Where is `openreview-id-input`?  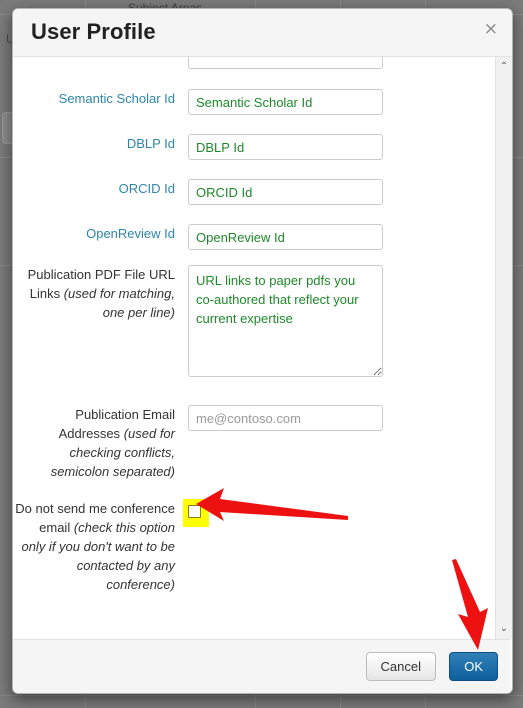
openreview-id-input is located at coordinates (285, 237).